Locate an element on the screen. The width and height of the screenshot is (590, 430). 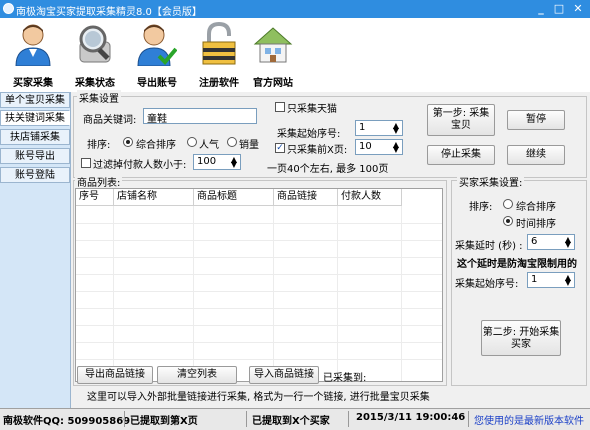
status-buyers: 已提取到X个买家 is located at coordinates (291, 421).